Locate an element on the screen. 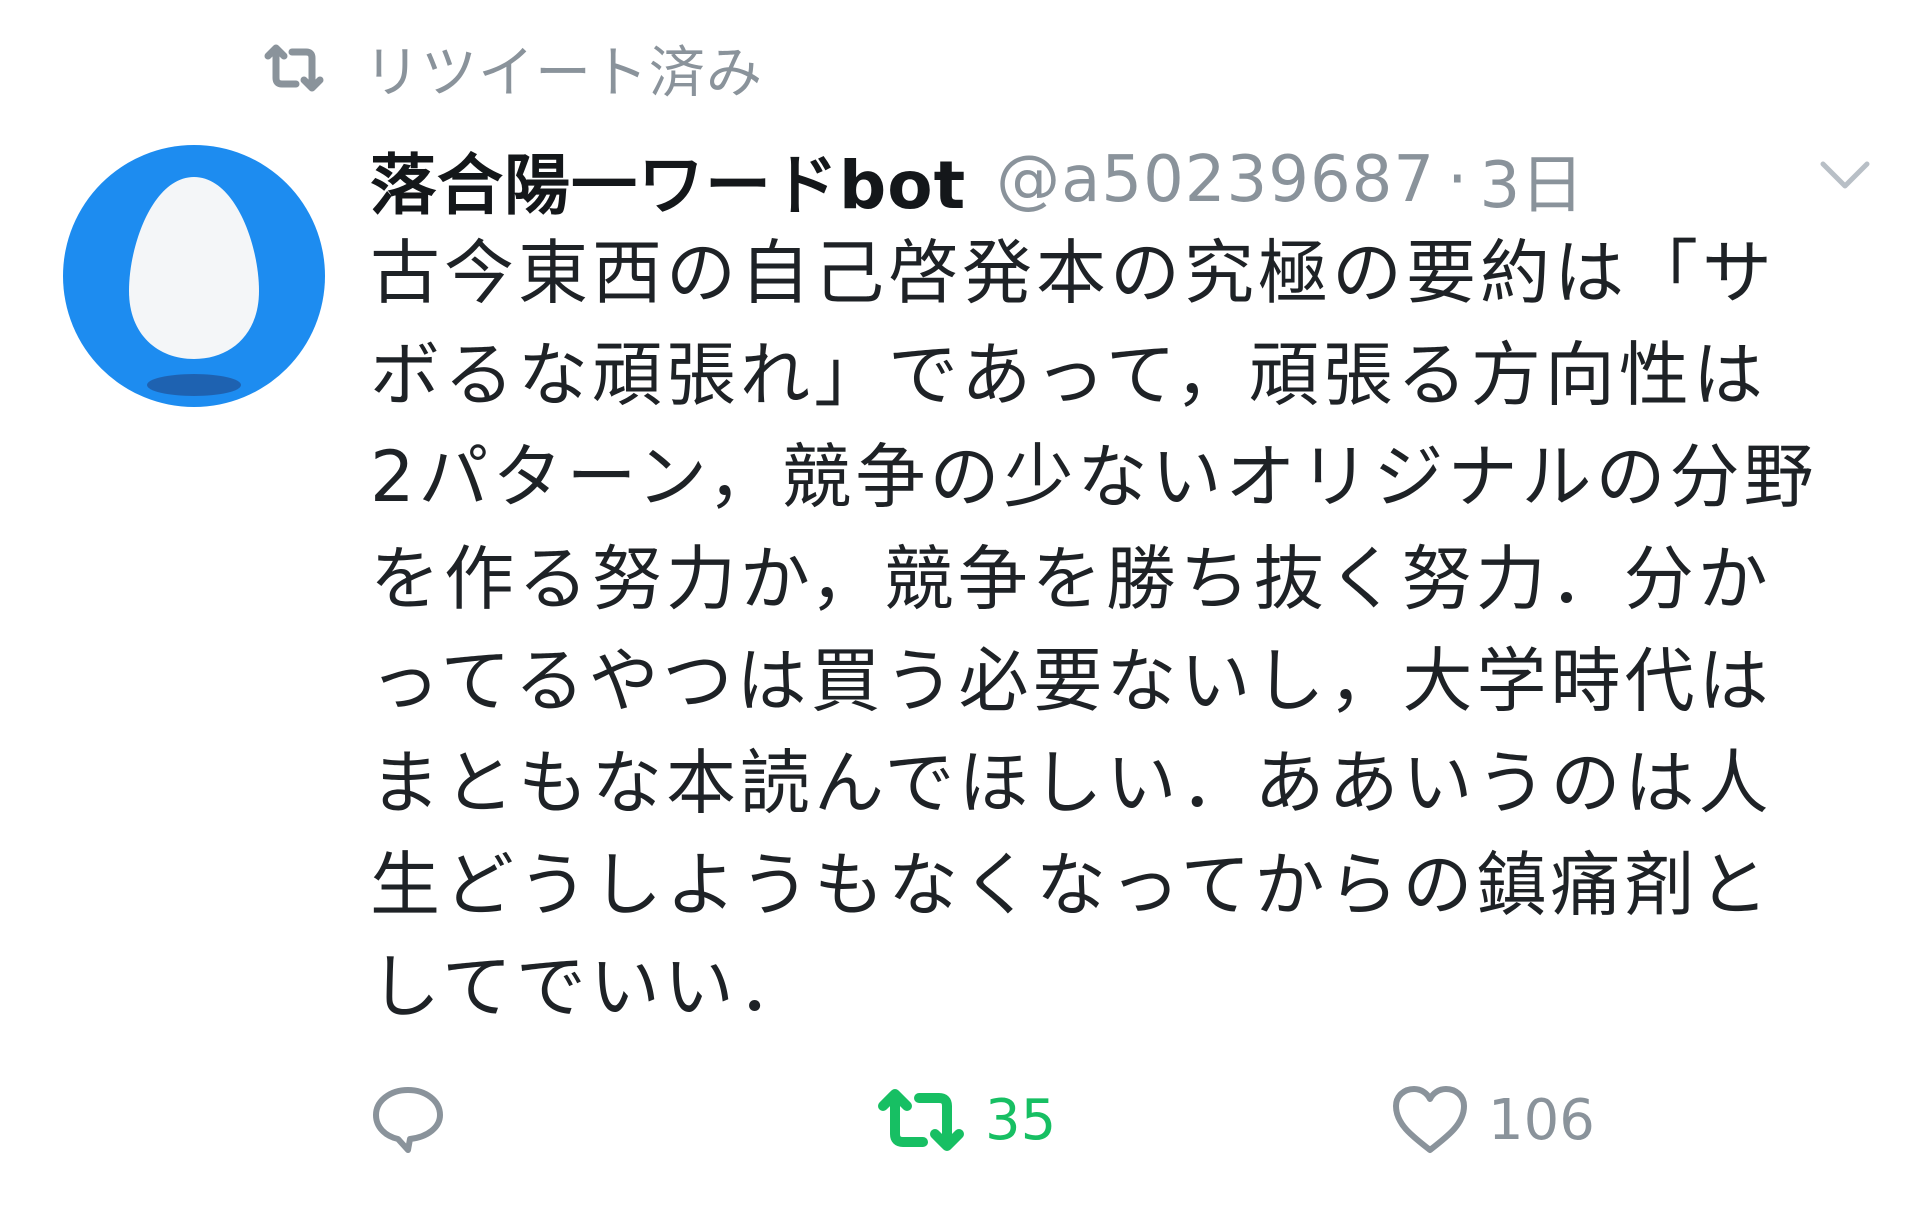  tweet-text-line: 生どうしようもなくなってからの鎮痛剤と is located at coordinates (1071, 885).